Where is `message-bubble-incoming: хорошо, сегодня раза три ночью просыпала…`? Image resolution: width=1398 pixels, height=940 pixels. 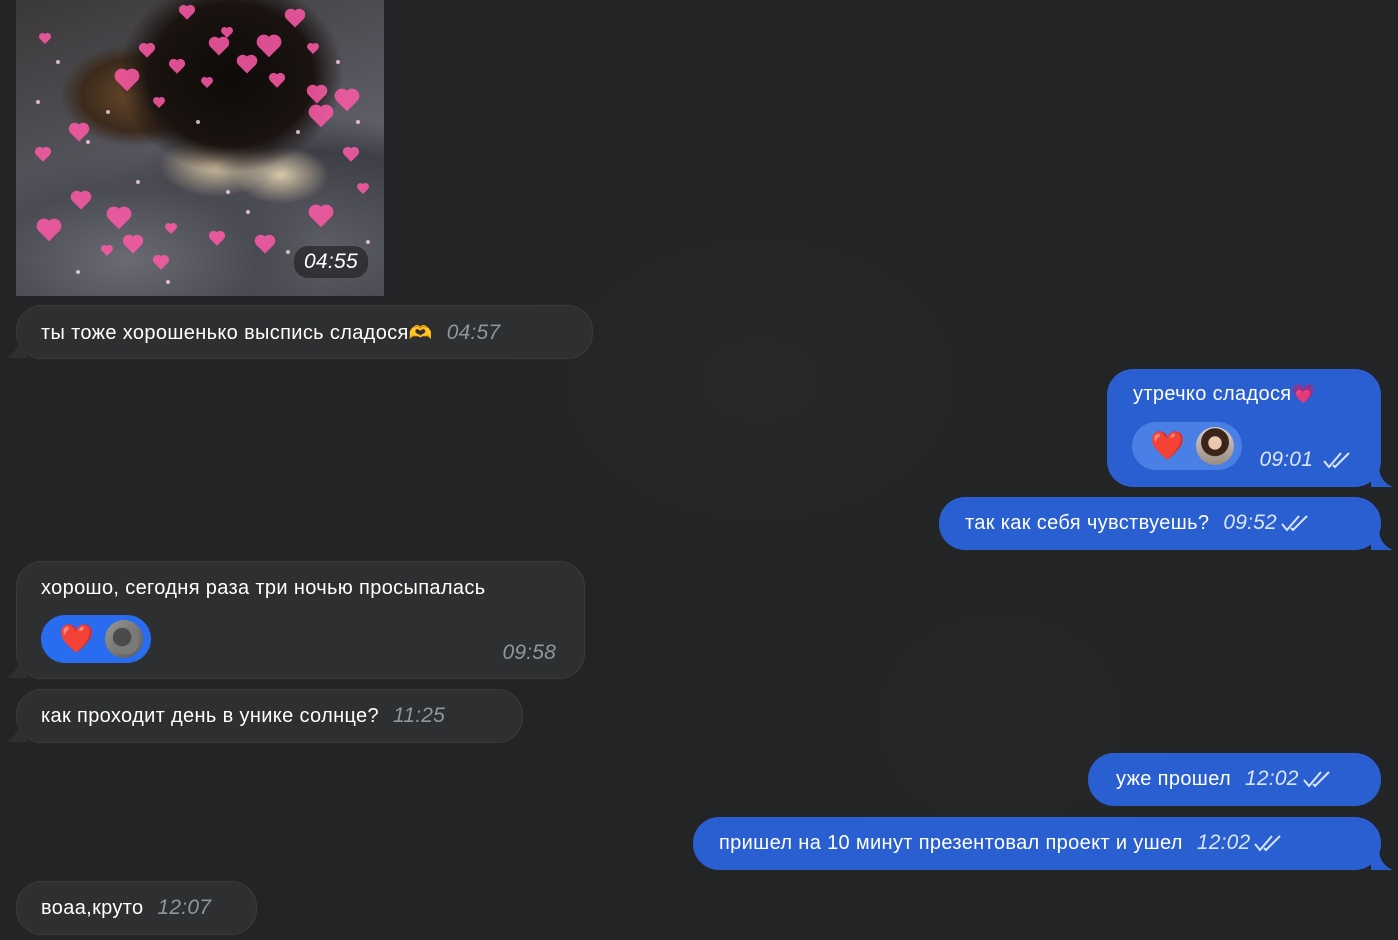 message-bubble-incoming: хорошо, сегодня раза три ночью просыпала… is located at coordinates (300, 620).